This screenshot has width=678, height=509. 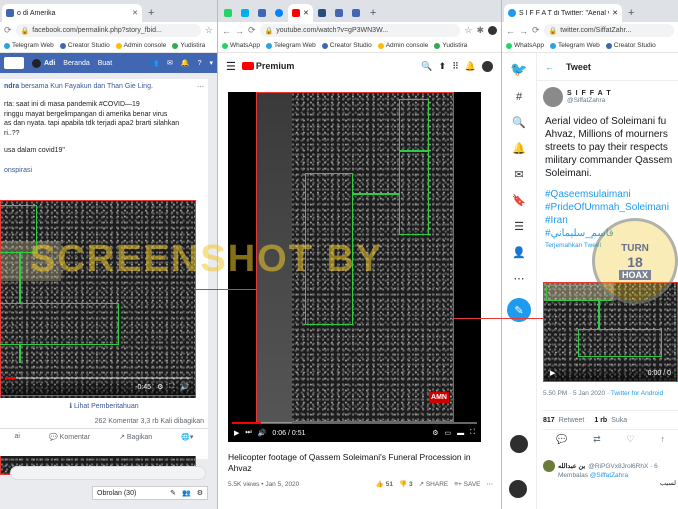 I want to click on reply-icon: 💬, so click(x=561, y=439).